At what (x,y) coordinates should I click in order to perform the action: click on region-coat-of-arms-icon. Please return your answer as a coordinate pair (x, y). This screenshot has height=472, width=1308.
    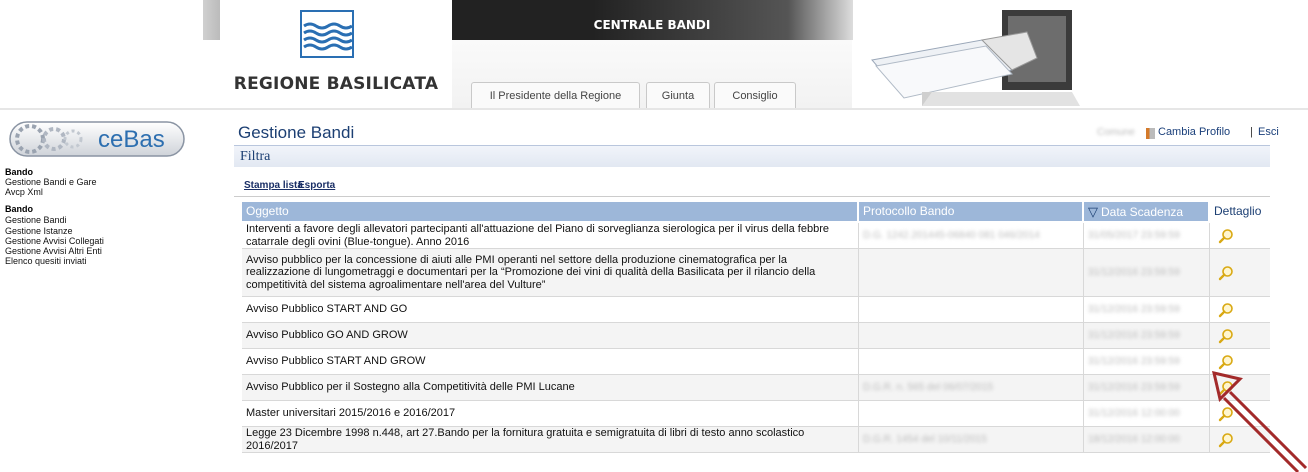
    Looking at the image, I should click on (327, 34).